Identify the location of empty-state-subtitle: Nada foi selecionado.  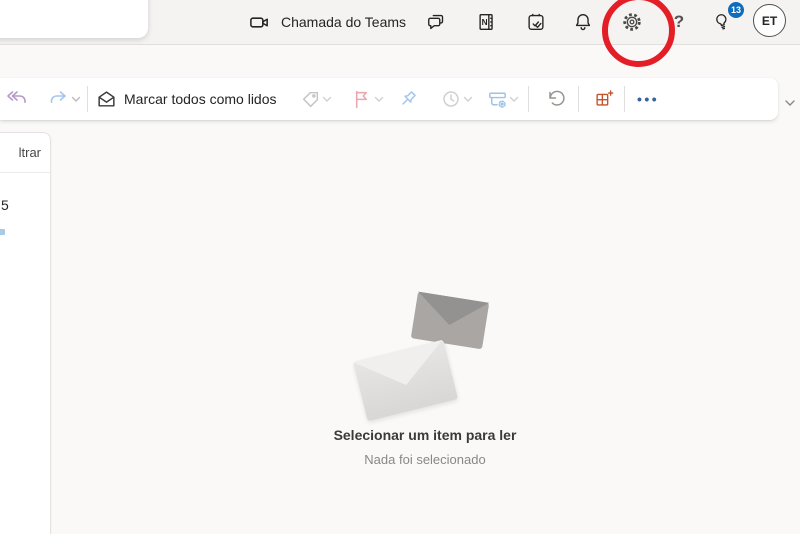
(425, 459).